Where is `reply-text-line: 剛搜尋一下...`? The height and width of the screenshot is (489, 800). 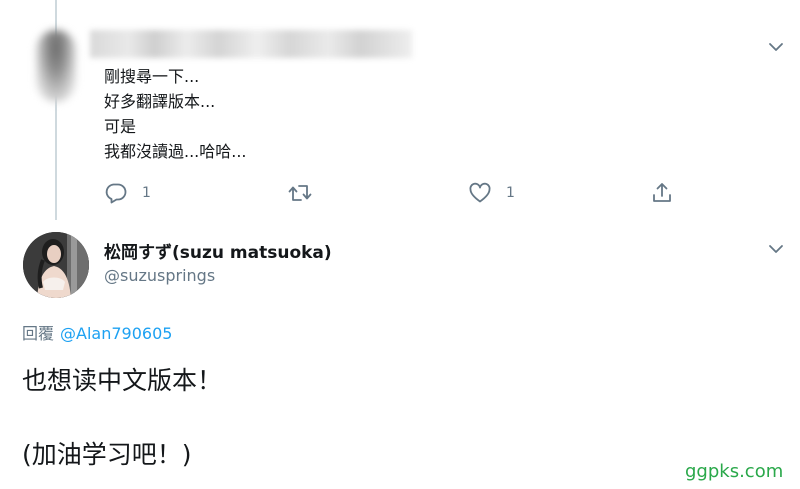 reply-text-line: 剛搜尋一下... is located at coordinates (152, 76).